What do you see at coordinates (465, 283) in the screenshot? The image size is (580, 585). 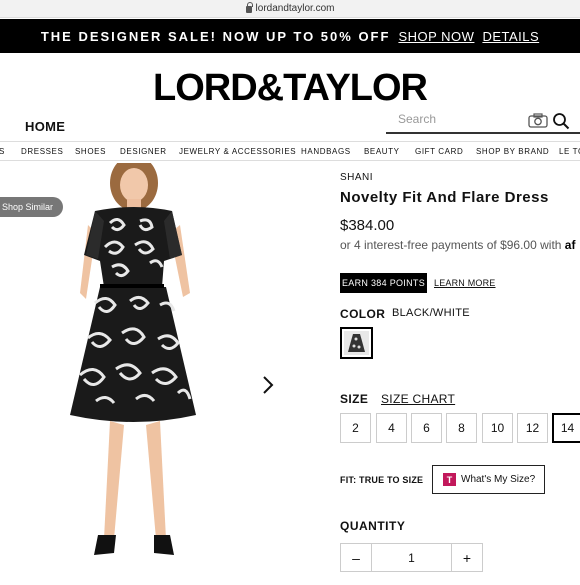 I see `learn-more-link: LEARN MORE` at bounding box center [465, 283].